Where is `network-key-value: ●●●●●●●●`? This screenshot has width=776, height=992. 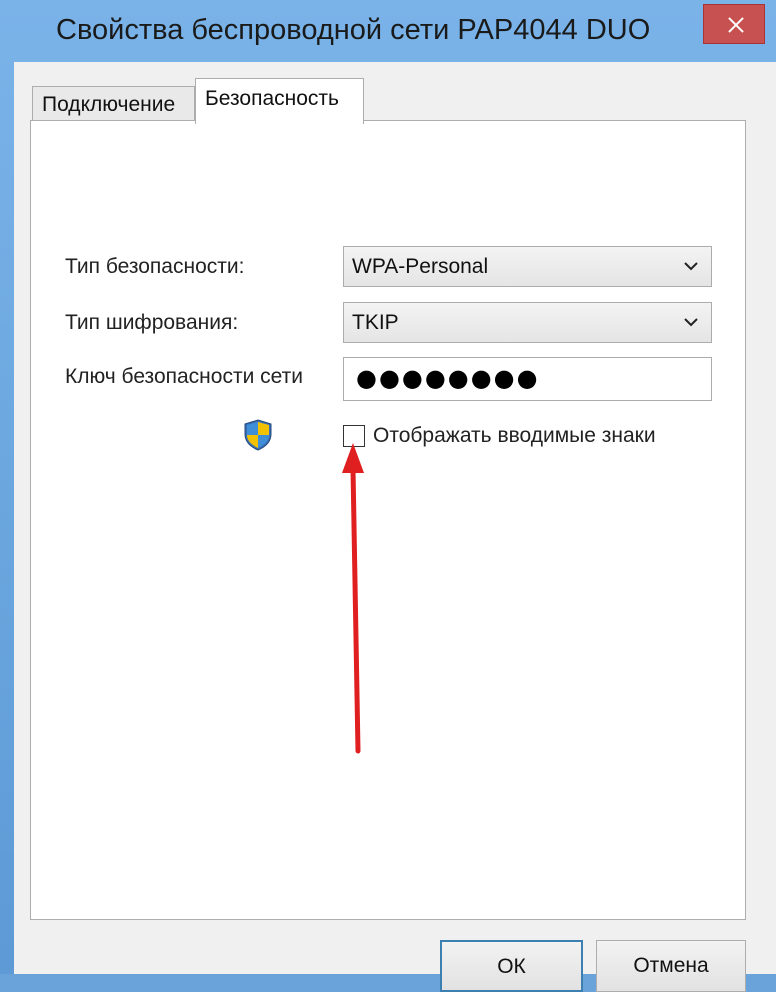
network-key-value: ●●●●●●●● is located at coordinates (448, 378).